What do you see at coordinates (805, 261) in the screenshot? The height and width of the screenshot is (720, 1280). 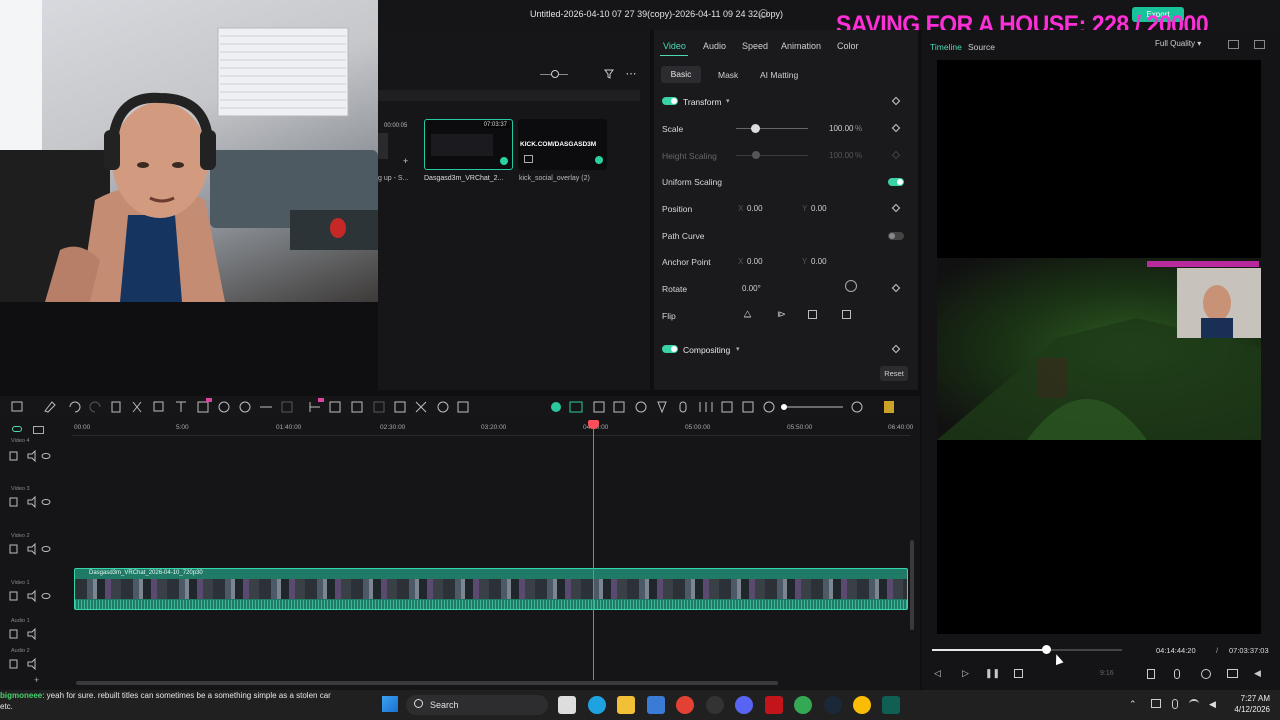 I see `anchor-y-axis: Y` at bounding box center [805, 261].